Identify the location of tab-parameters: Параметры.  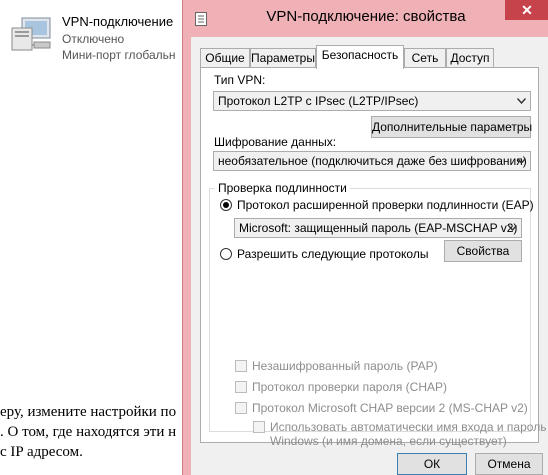
(283, 57).